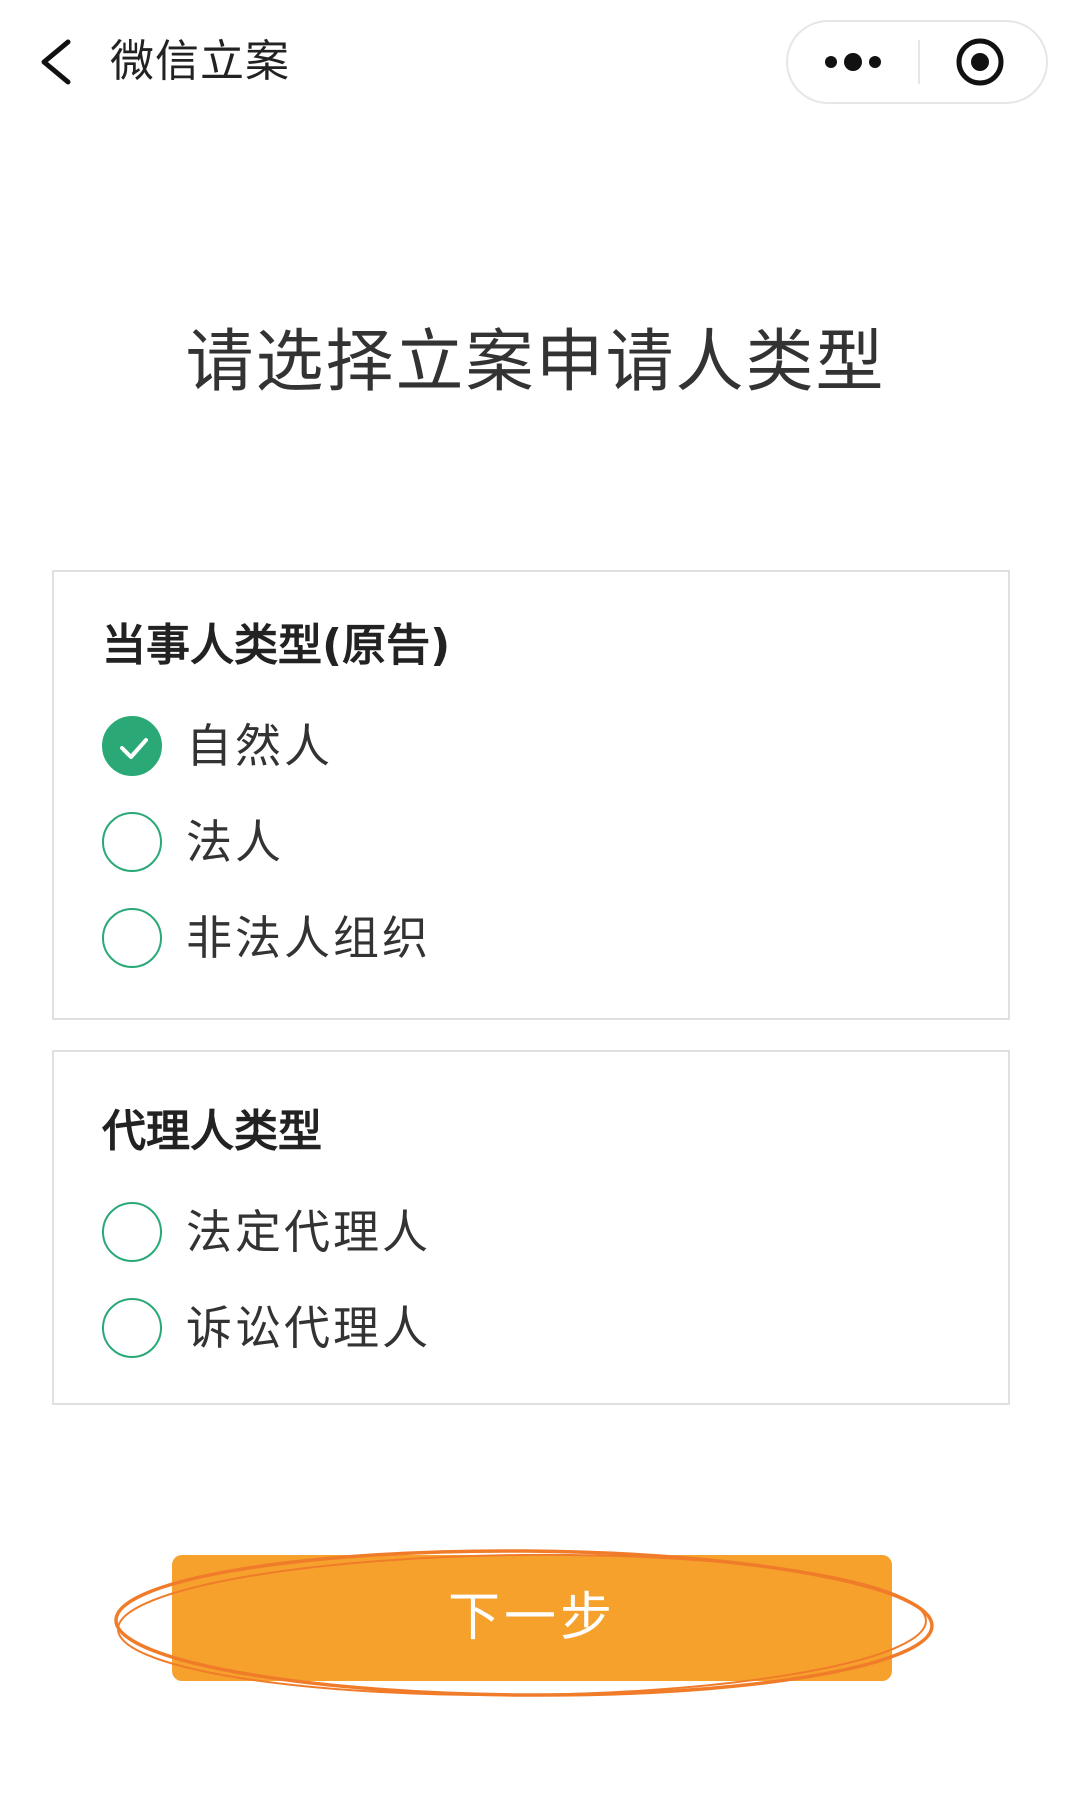 The image size is (1071, 1793). I want to click on option-natural-person: 自然人, so click(452, 746).